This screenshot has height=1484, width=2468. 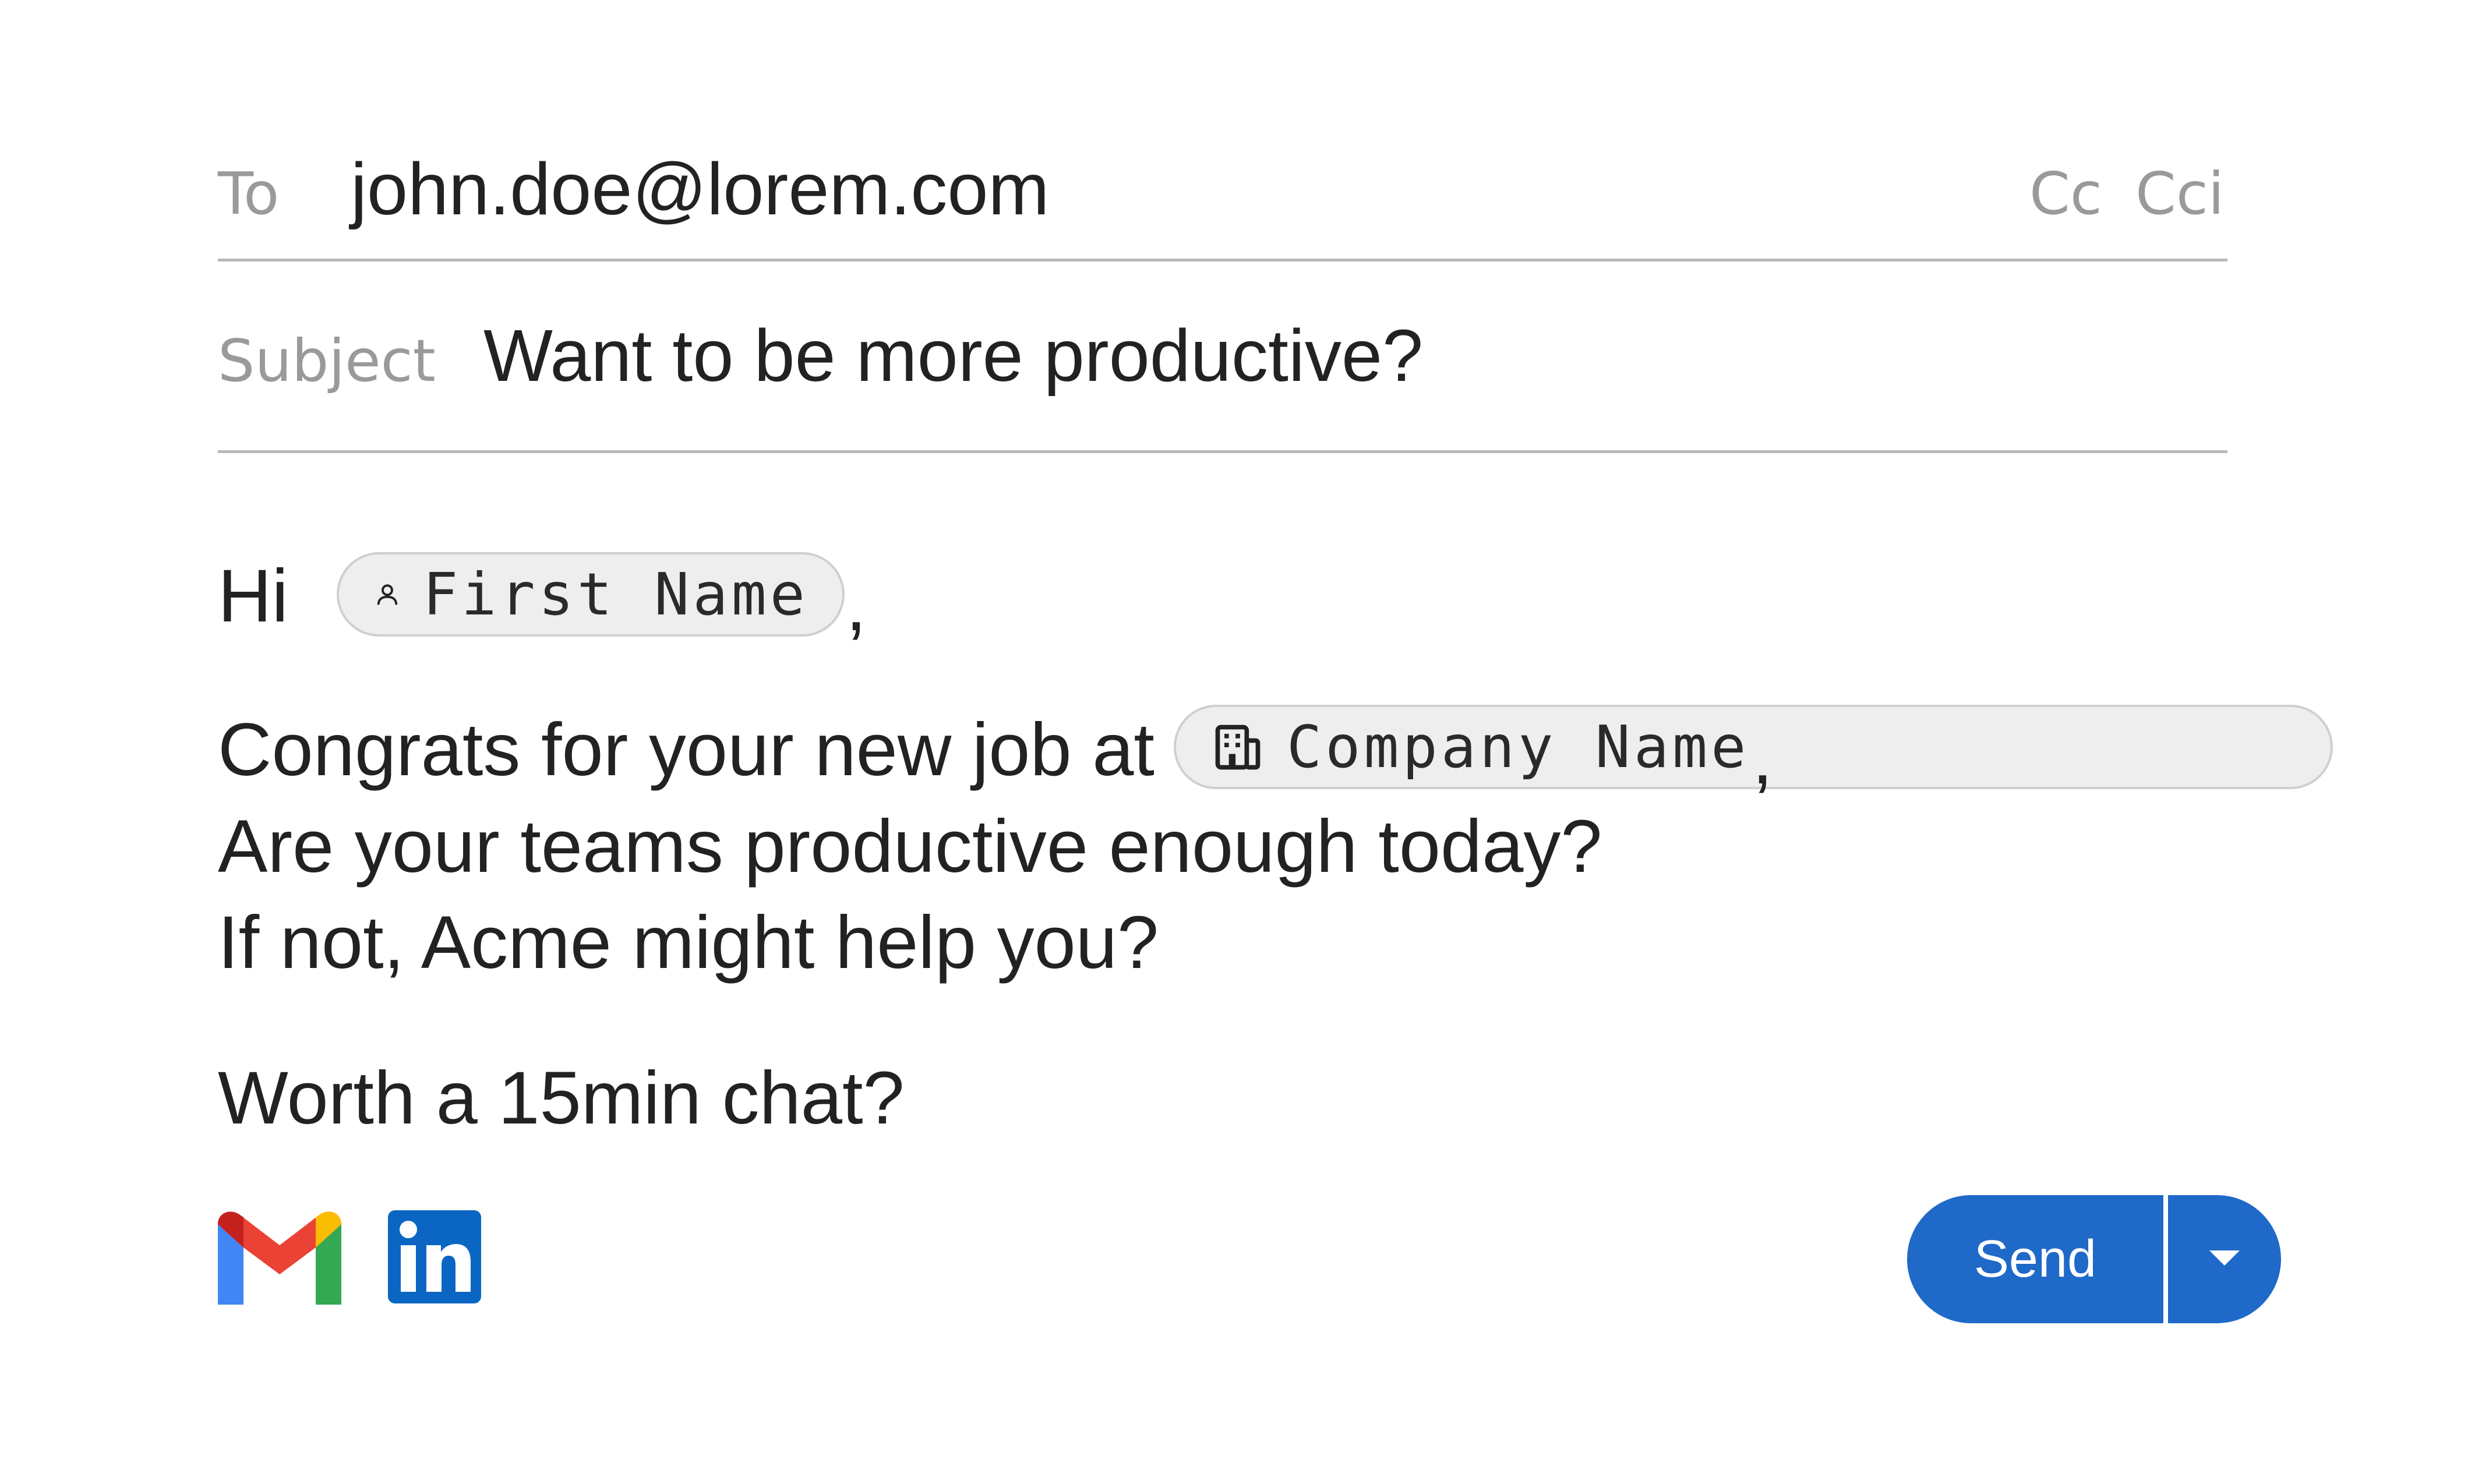 What do you see at coordinates (327, 361) in the screenshot?
I see `subject-label: Subject` at bounding box center [327, 361].